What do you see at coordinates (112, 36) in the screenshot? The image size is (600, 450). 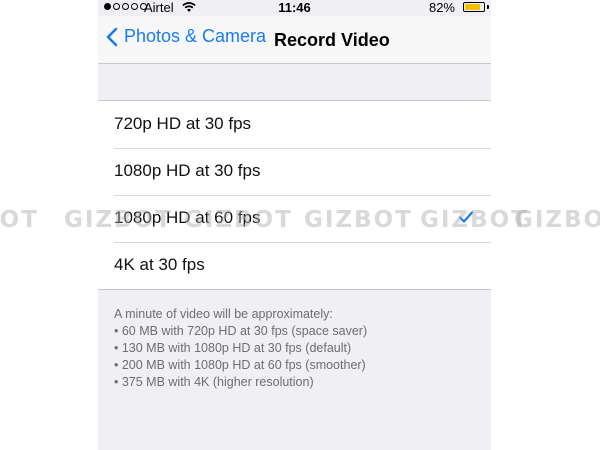 I see `chevron-left-icon` at bounding box center [112, 36].